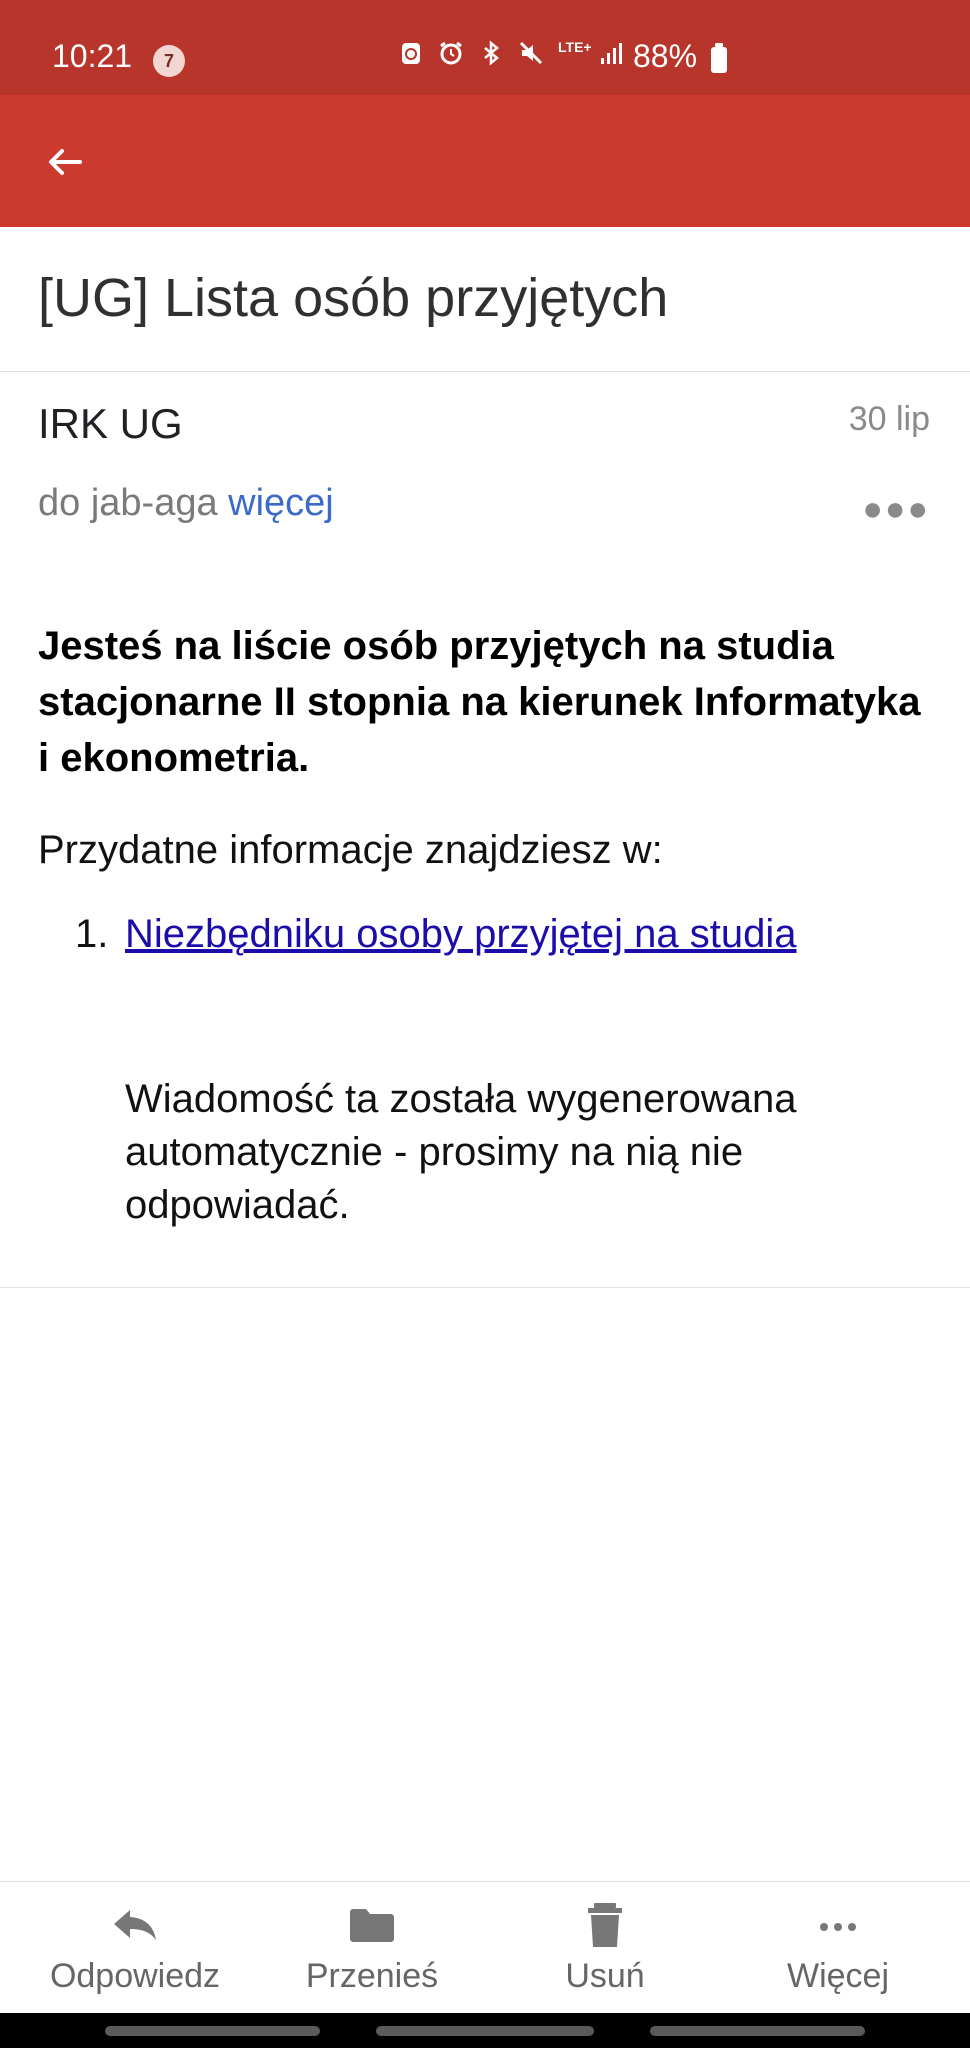 Image resolution: width=970 pixels, height=2048 pixels. Describe the element at coordinates (611, 53) in the screenshot. I see `signal-icon` at that location.